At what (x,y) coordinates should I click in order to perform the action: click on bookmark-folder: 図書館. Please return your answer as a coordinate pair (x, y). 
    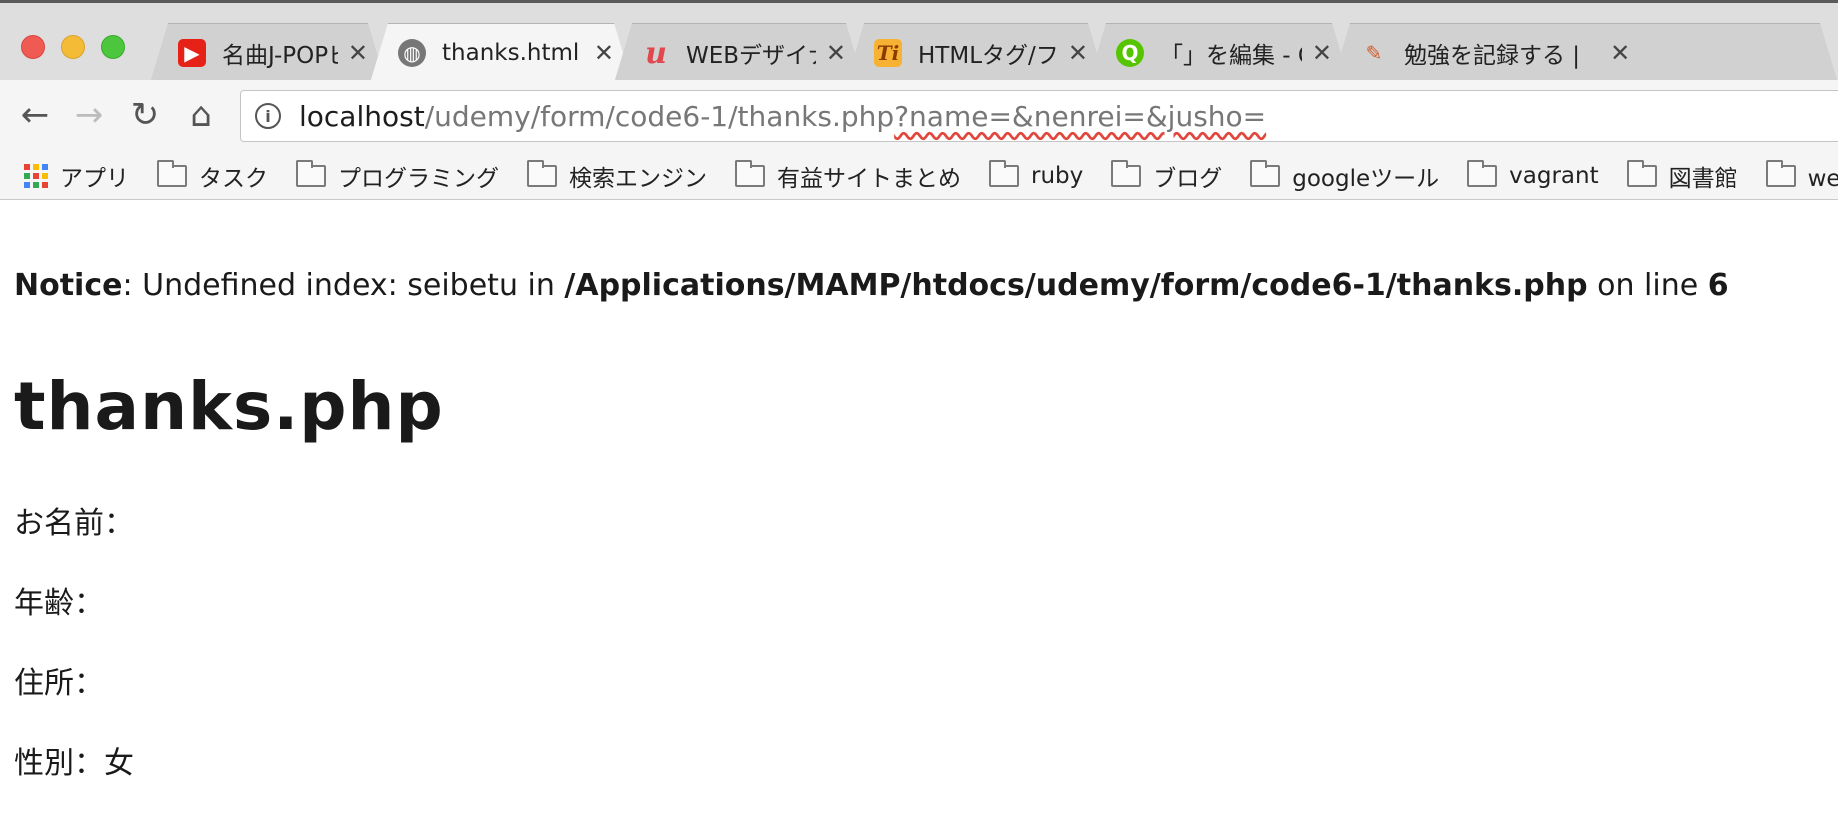
    Looking at the image, I should click on (1682, 176).